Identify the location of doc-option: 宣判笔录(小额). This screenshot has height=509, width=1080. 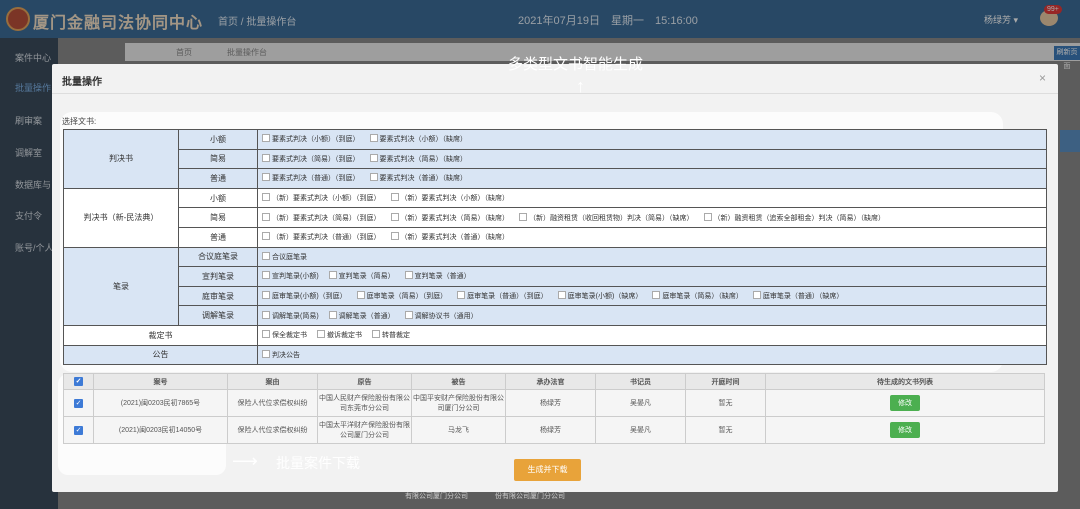
(290, 276).